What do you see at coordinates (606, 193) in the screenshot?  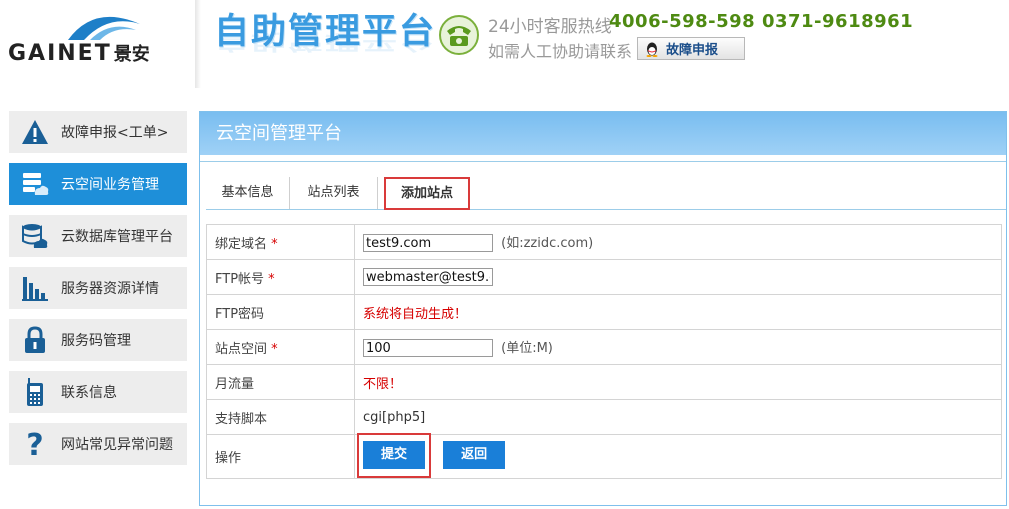 I see `tab-bar: 基本信息 站点列表 添加站点` at bounding box center [606, 193].